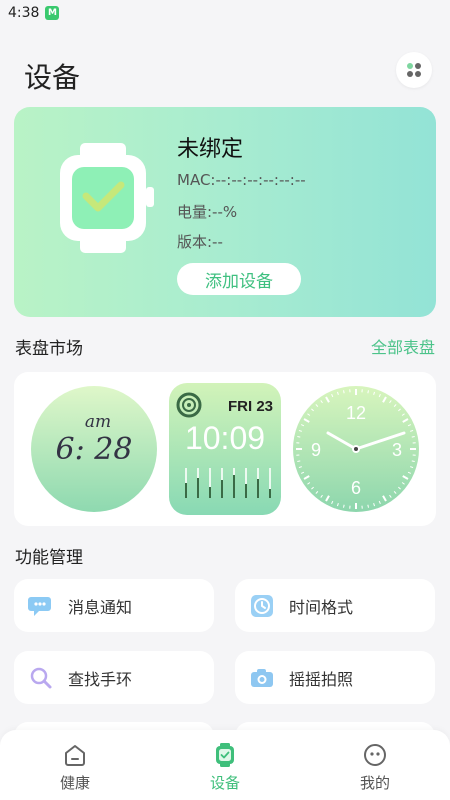 The image size is (450, 800). I want to click on face-1-ampm: am, so click(98, 422).